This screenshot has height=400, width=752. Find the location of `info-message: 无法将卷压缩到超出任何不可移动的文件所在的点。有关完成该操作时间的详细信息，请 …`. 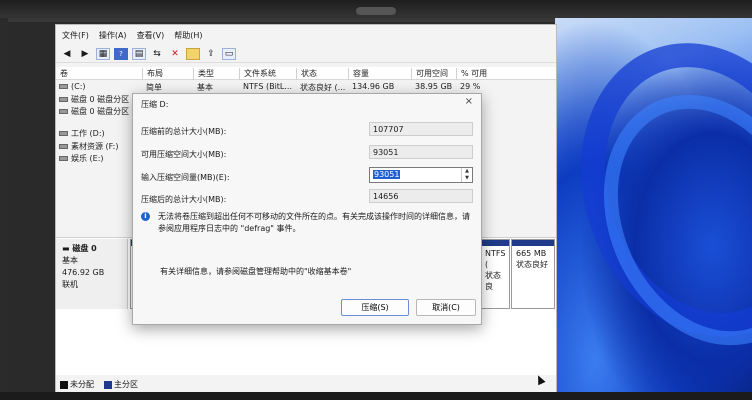

info-message: 无法将卷压缩到超出任何不可移动的文件所在的点。有关完成该操作时间的详细信息，请 … is located at coordinates (317, 223).